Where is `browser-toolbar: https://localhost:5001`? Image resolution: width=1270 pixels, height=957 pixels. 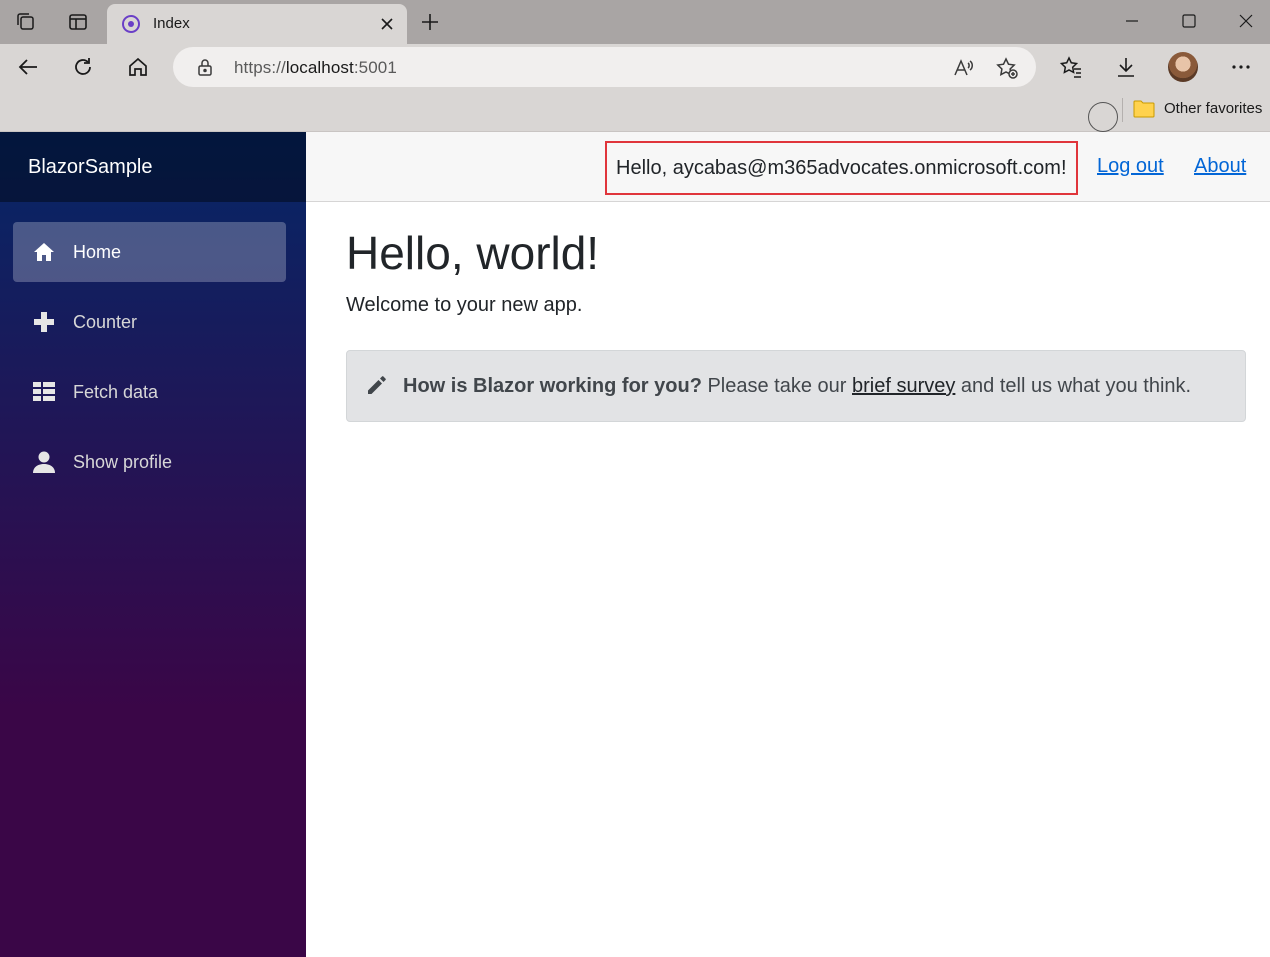
browser-toolbar: https://localhost:5001 is located at coordinates (635, 67).